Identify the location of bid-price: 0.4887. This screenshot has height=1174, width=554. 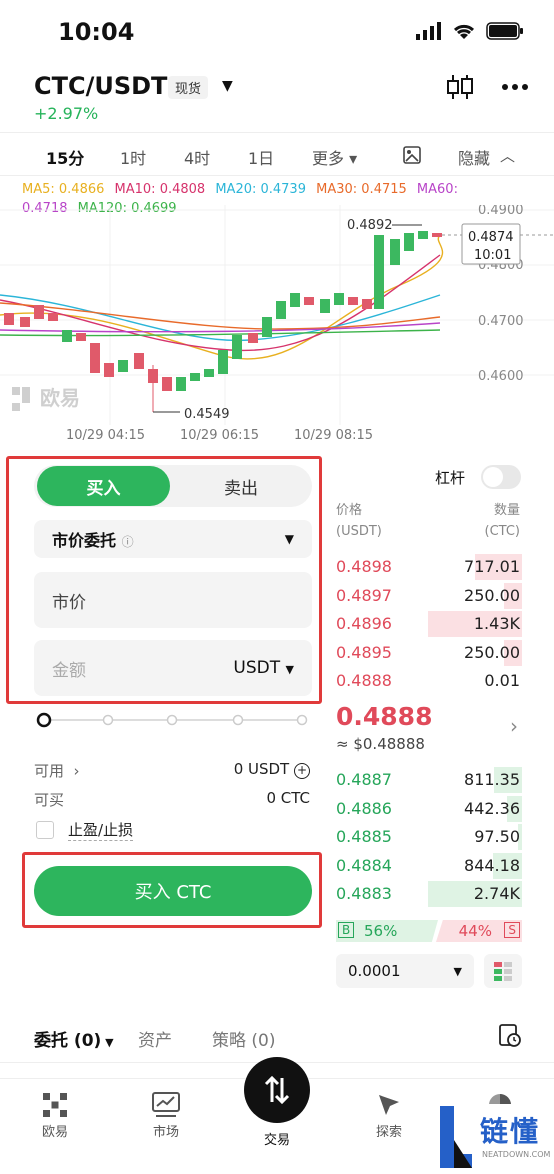
(364, 779).